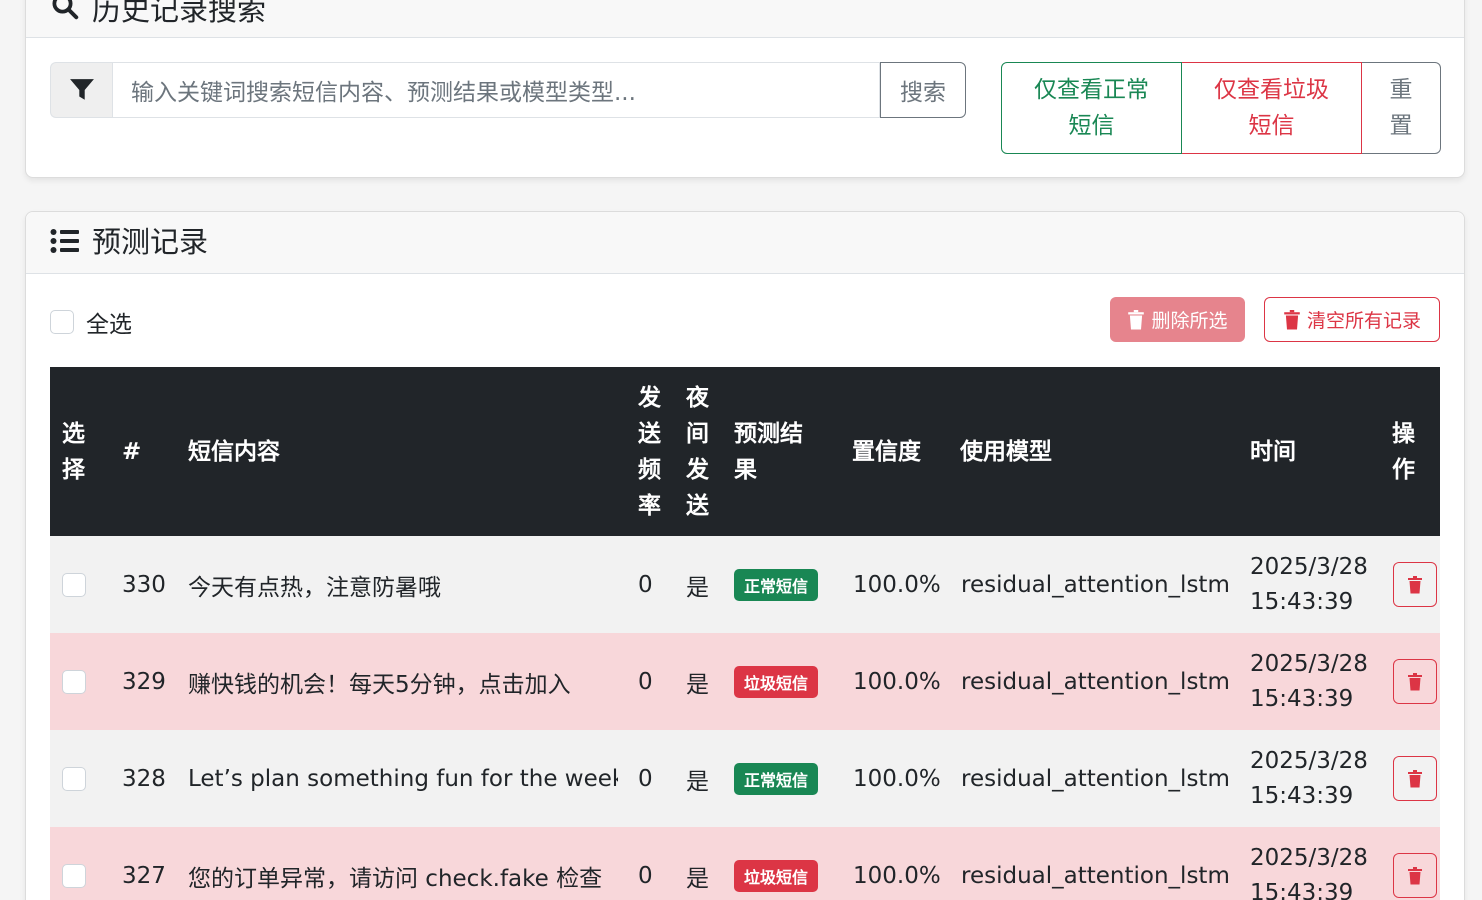  I want to click on select-all-checkbox, so click(62, 322).